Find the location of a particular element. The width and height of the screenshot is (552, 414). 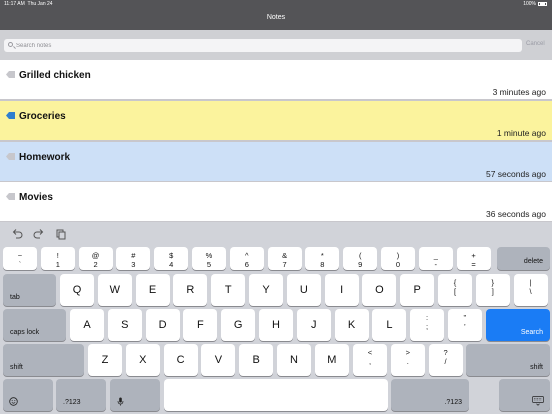

mode-key-right: .?123 is located at coordinates (430, 395).